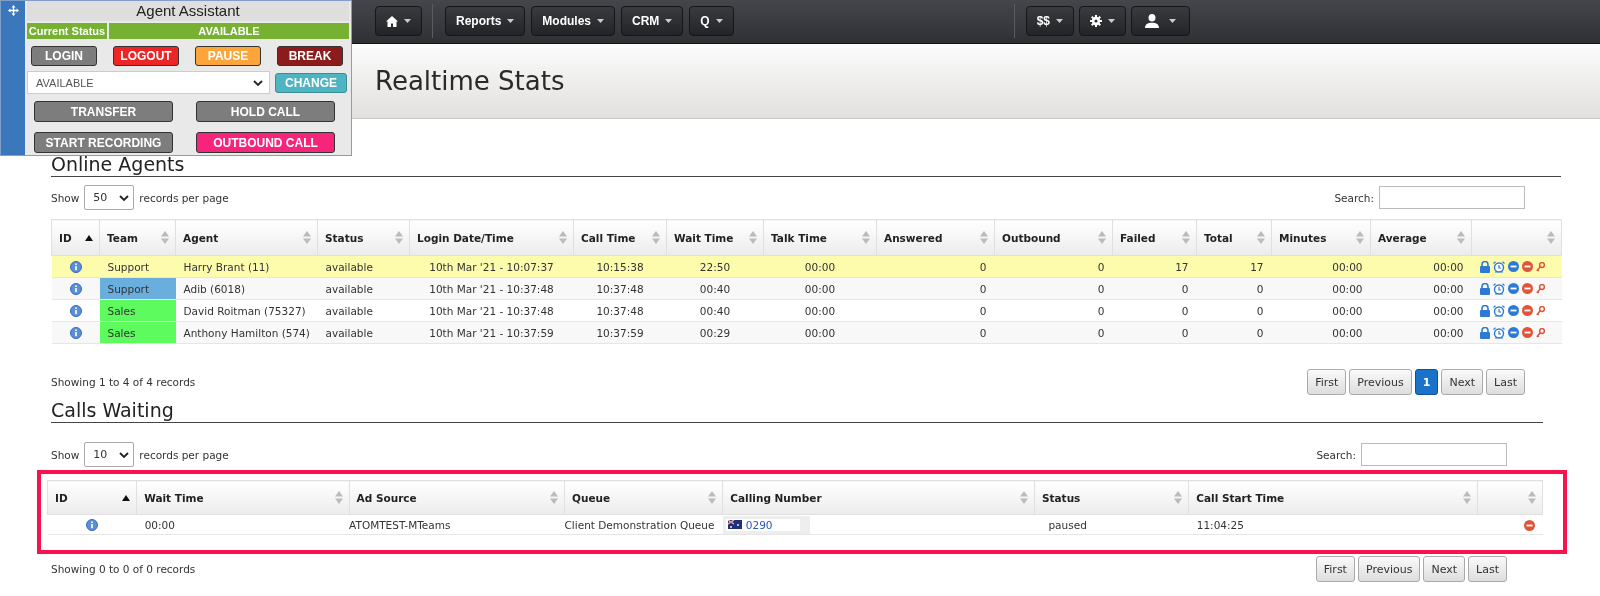 This screenshot has width=1600, height=596. Describe the element at coordinates (246, 288) in the screenshot. I see `table-cell: Adib (6018)` at that location.